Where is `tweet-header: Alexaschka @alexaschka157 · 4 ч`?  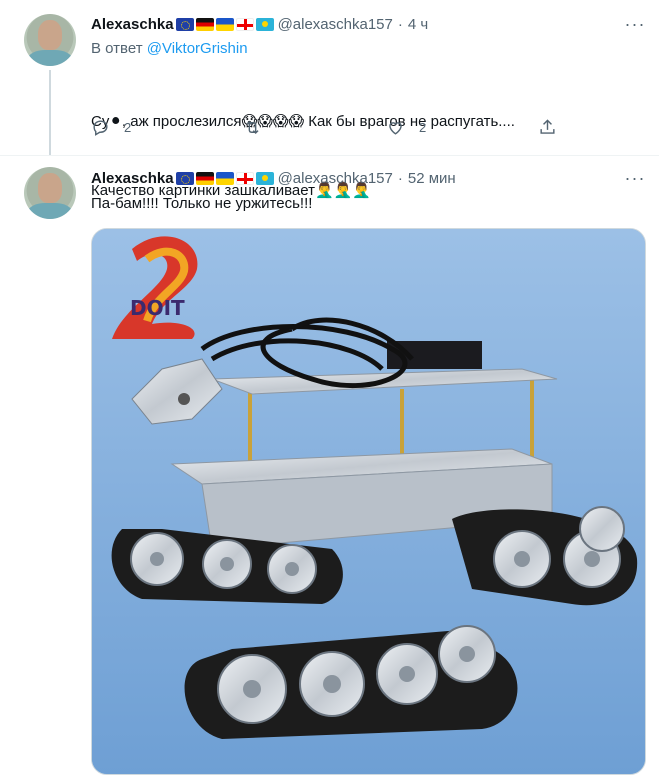 tweet-header: Alexaschka @alexaschka157 · 4 ч is located at coordinates (259, 24).